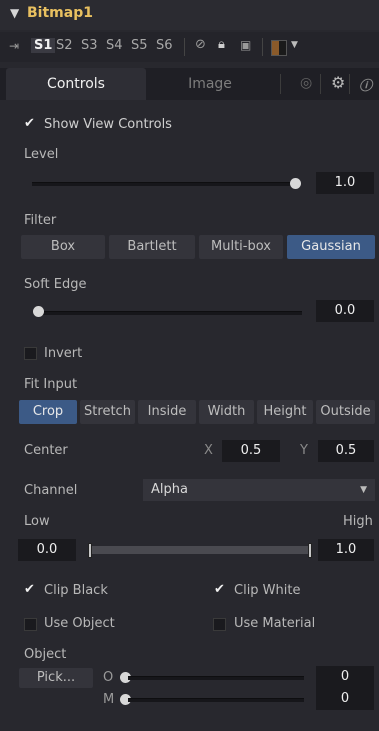  What do you see at coordinates (114, 45) in the screenshot?
I see `version-s4: S4` at bounding box center [114, 45].